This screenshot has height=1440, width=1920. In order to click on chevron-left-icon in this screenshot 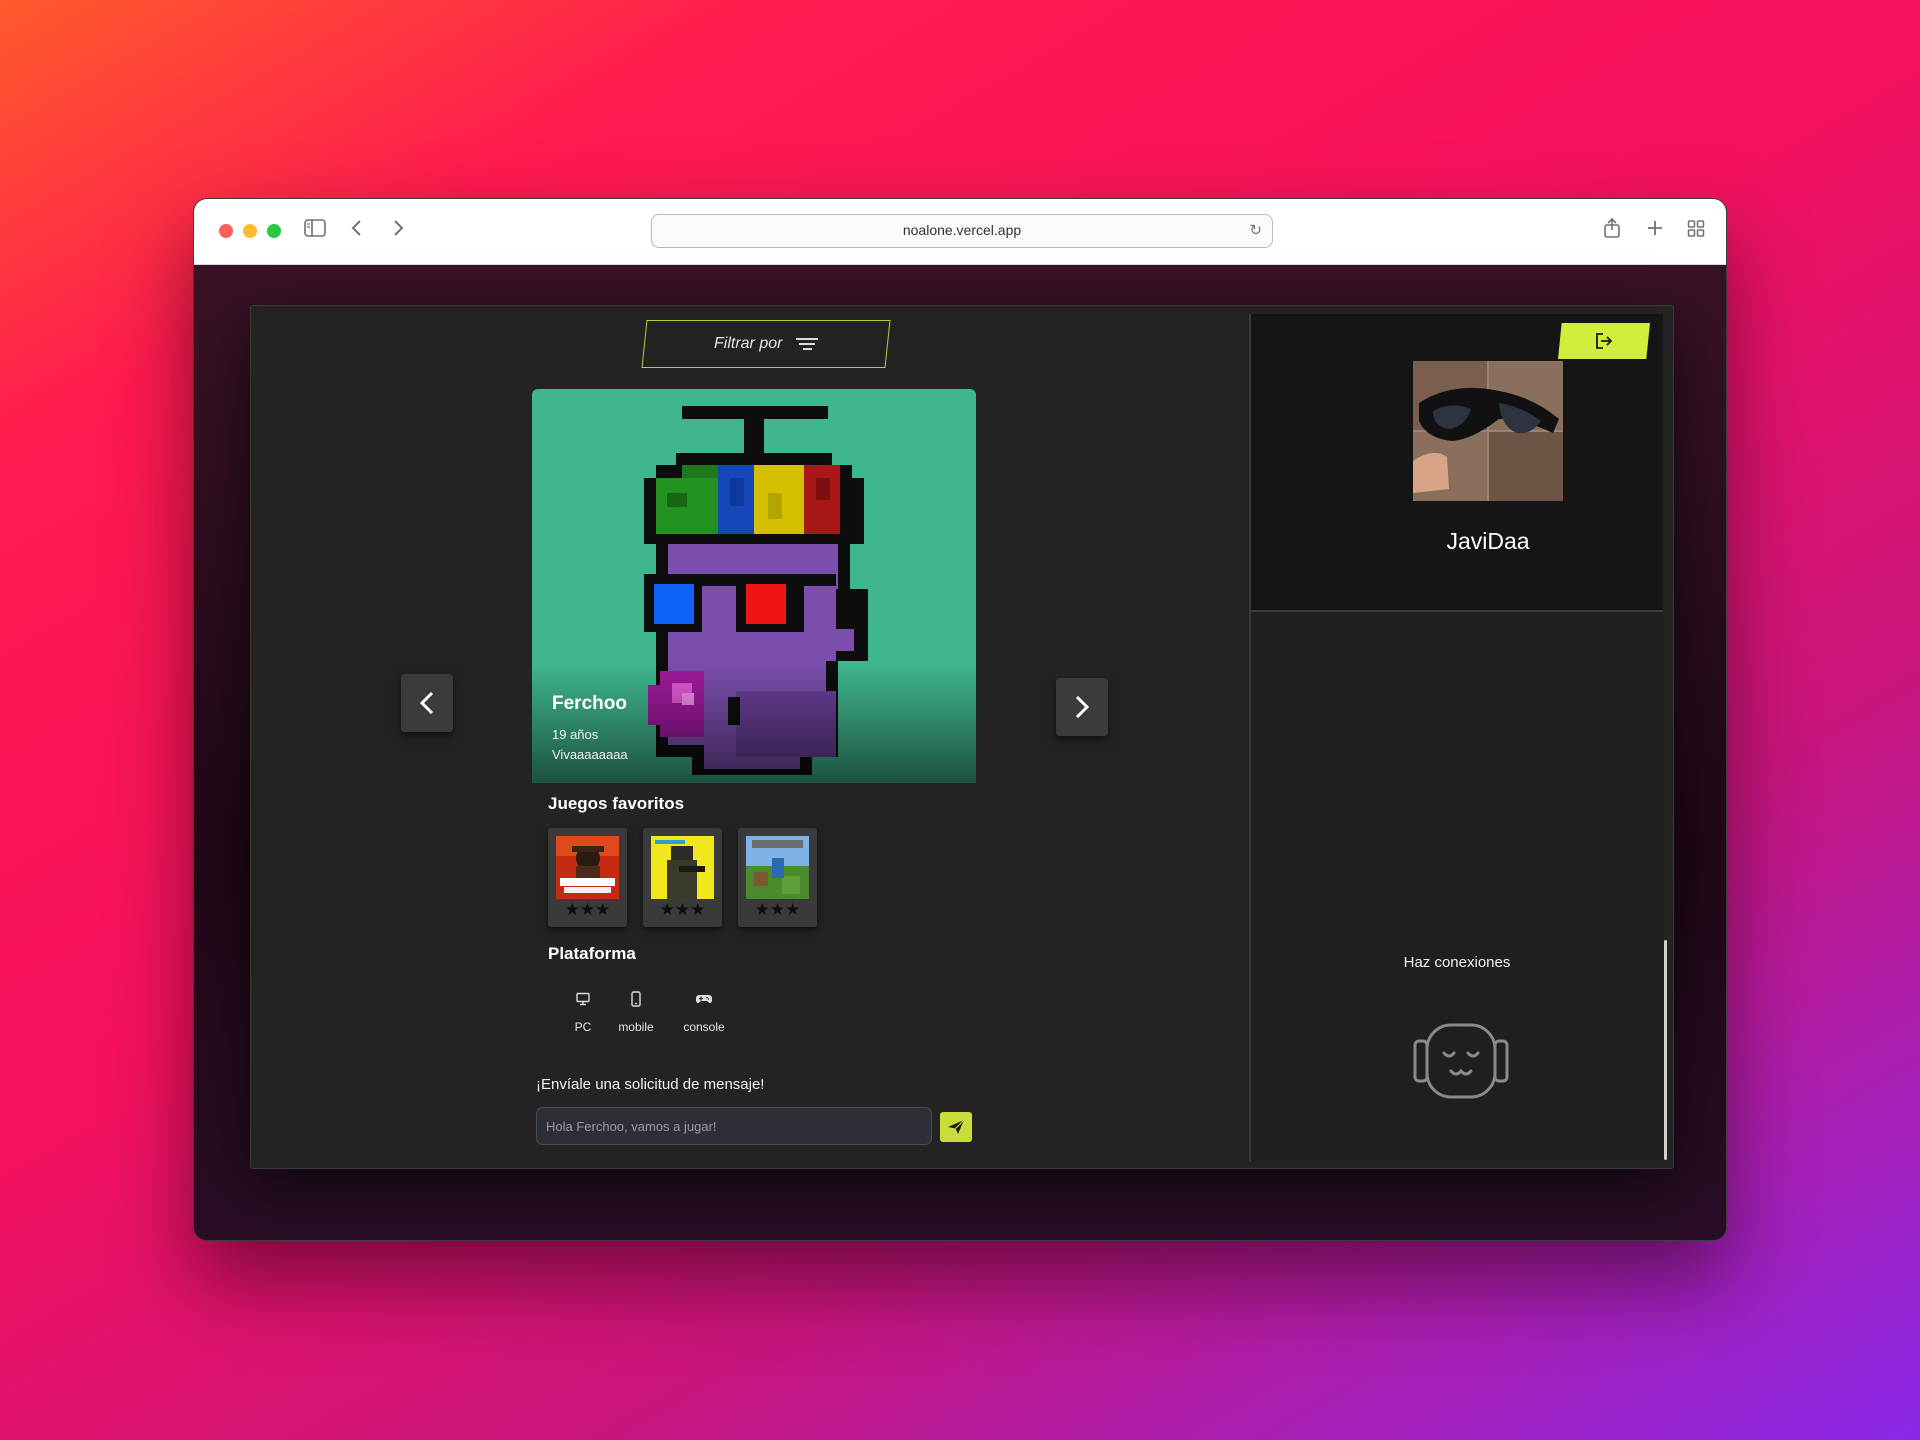, I will do `click(426, 703)`.